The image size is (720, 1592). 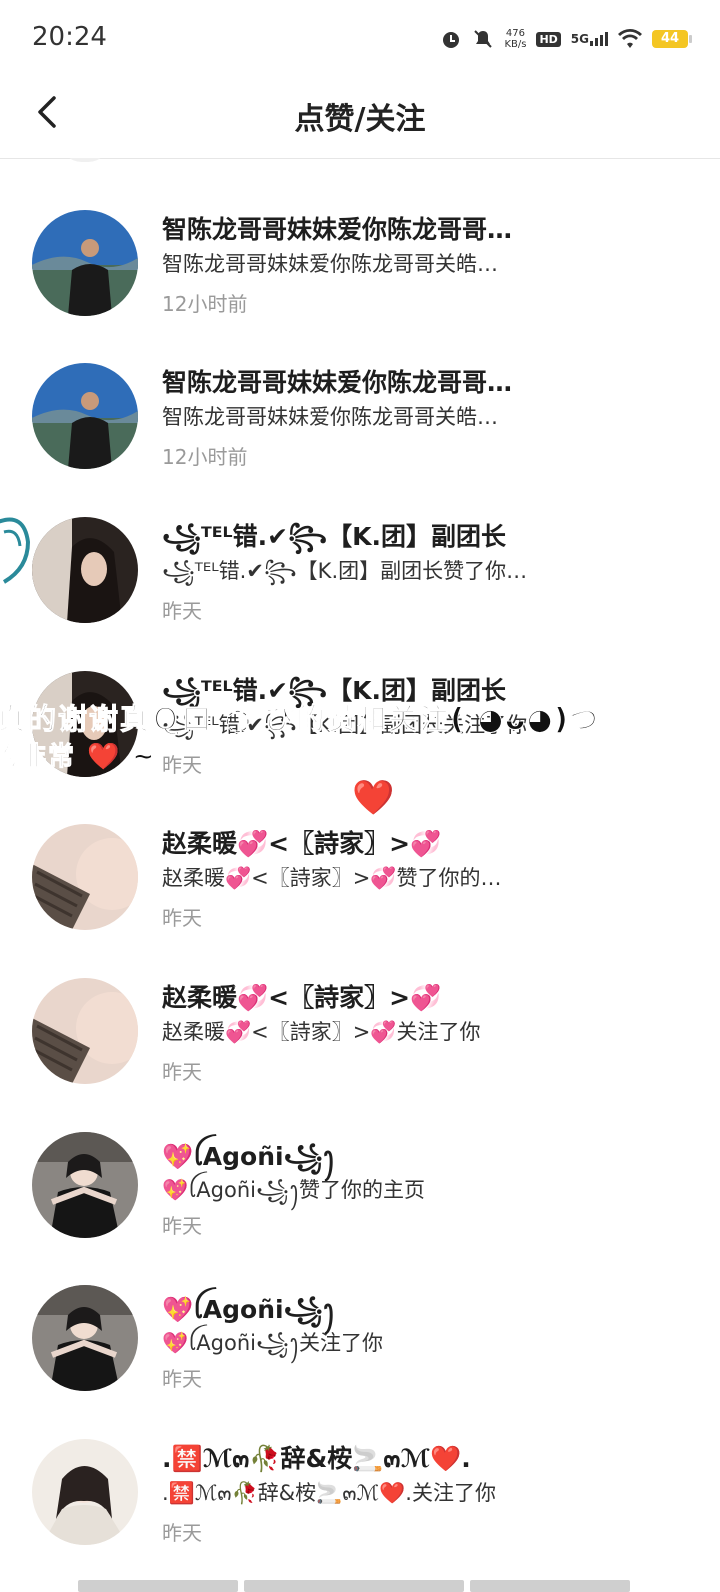 What do you see at coordinates (515, 39) in the screenshot?
I see `net-speed: 476 KB/s` at bounding box center [515, 39].